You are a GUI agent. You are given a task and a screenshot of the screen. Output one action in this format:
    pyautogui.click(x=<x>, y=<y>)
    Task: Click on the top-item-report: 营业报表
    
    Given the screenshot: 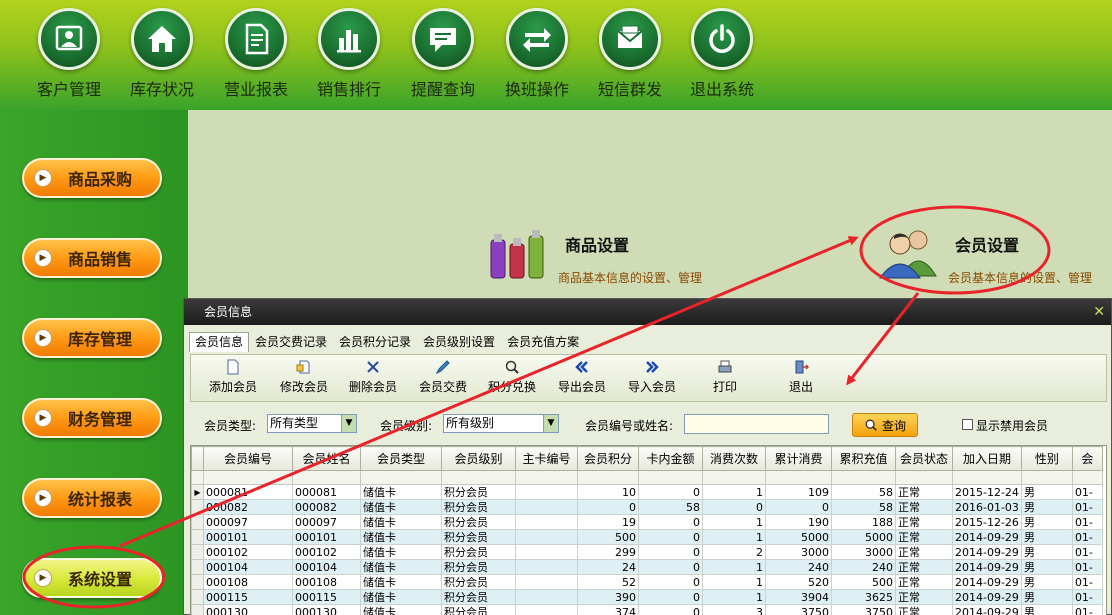 What is the action you would take?
    pyautogui.click(x=256, y=54)
    